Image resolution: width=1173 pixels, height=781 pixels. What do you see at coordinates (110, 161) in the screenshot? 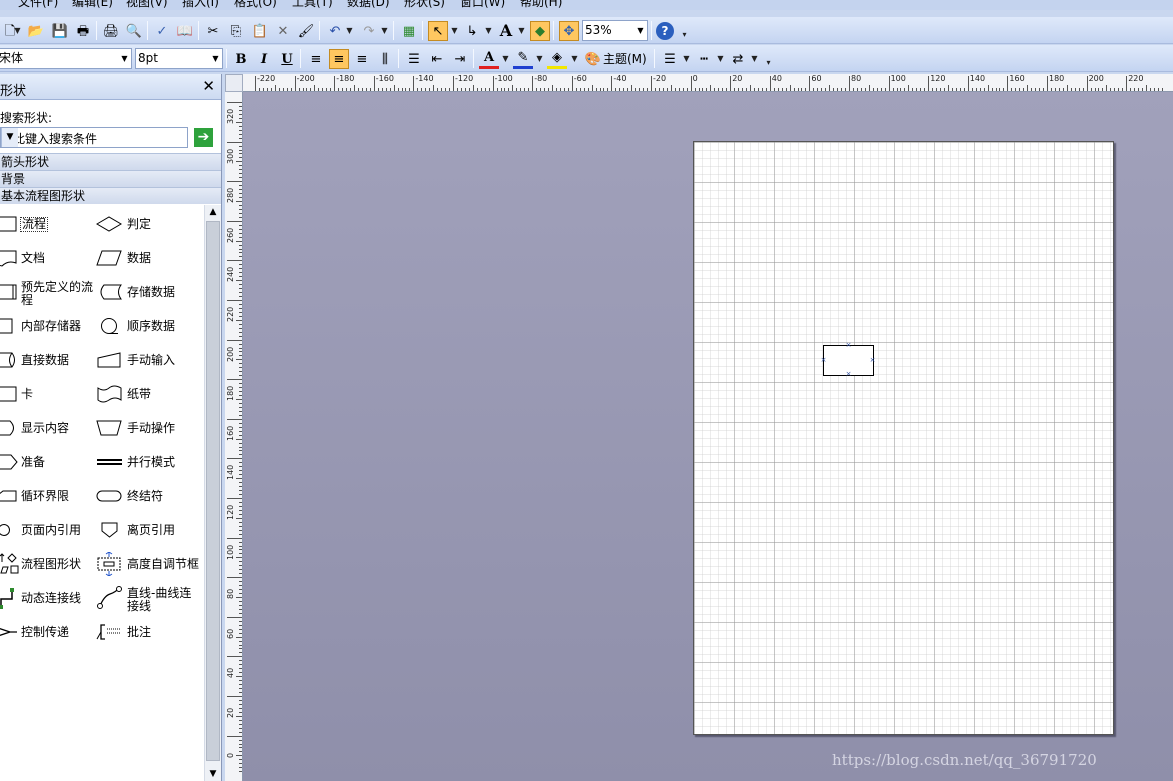
I see `category-arrow-shapes: 箭头形状` at bounding box center [110, 161].